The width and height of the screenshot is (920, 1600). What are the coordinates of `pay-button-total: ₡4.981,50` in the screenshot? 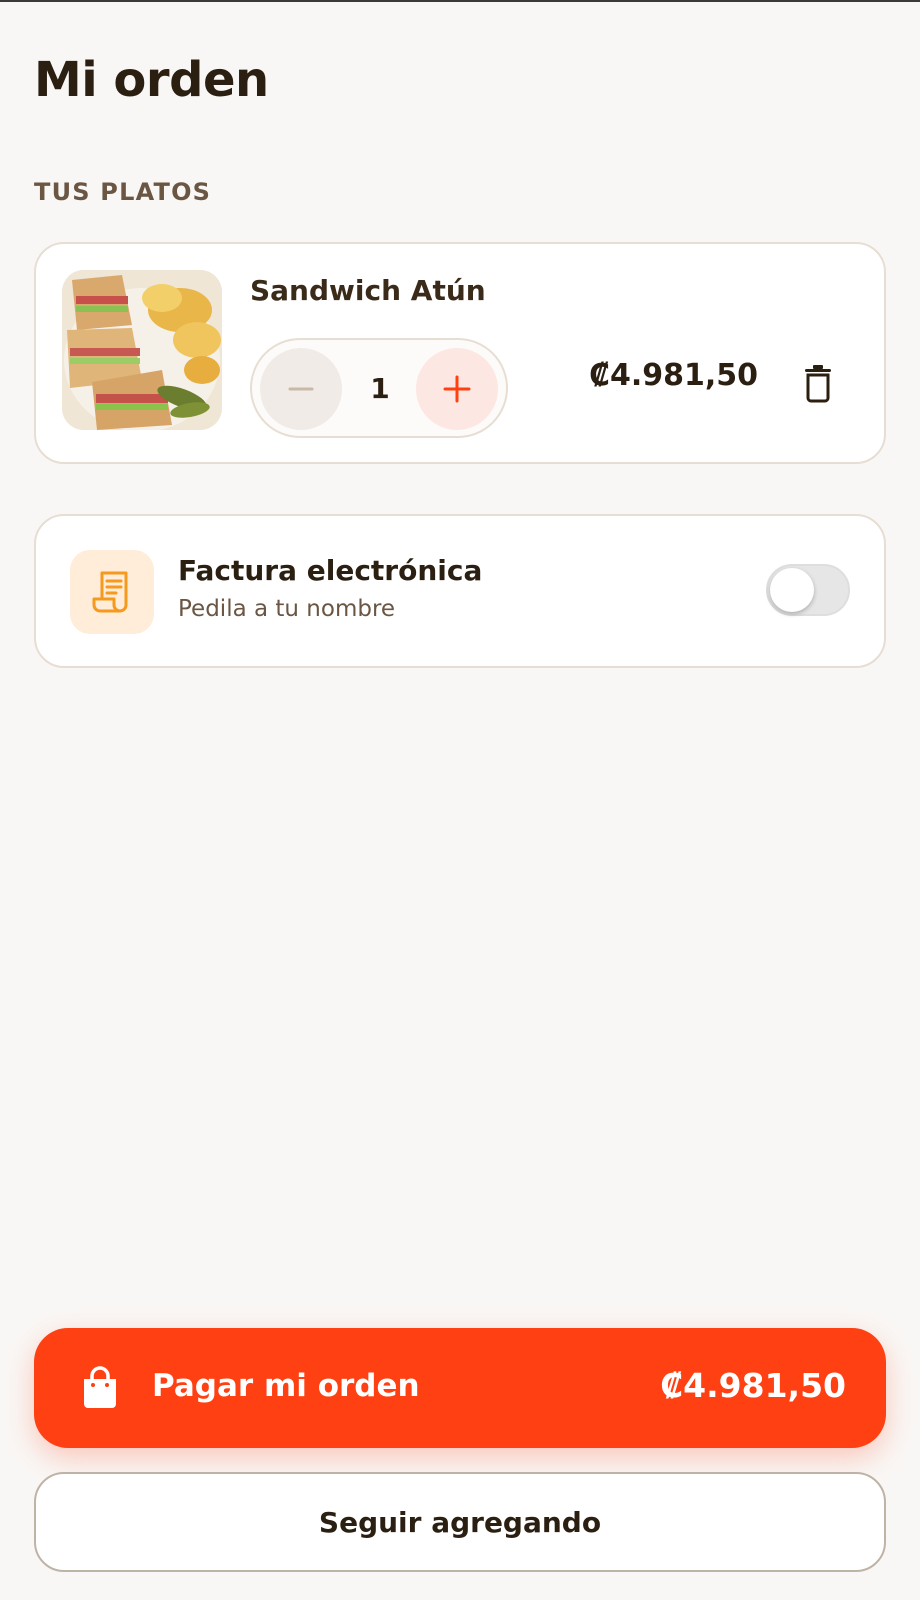 It's located at (753, 1385).